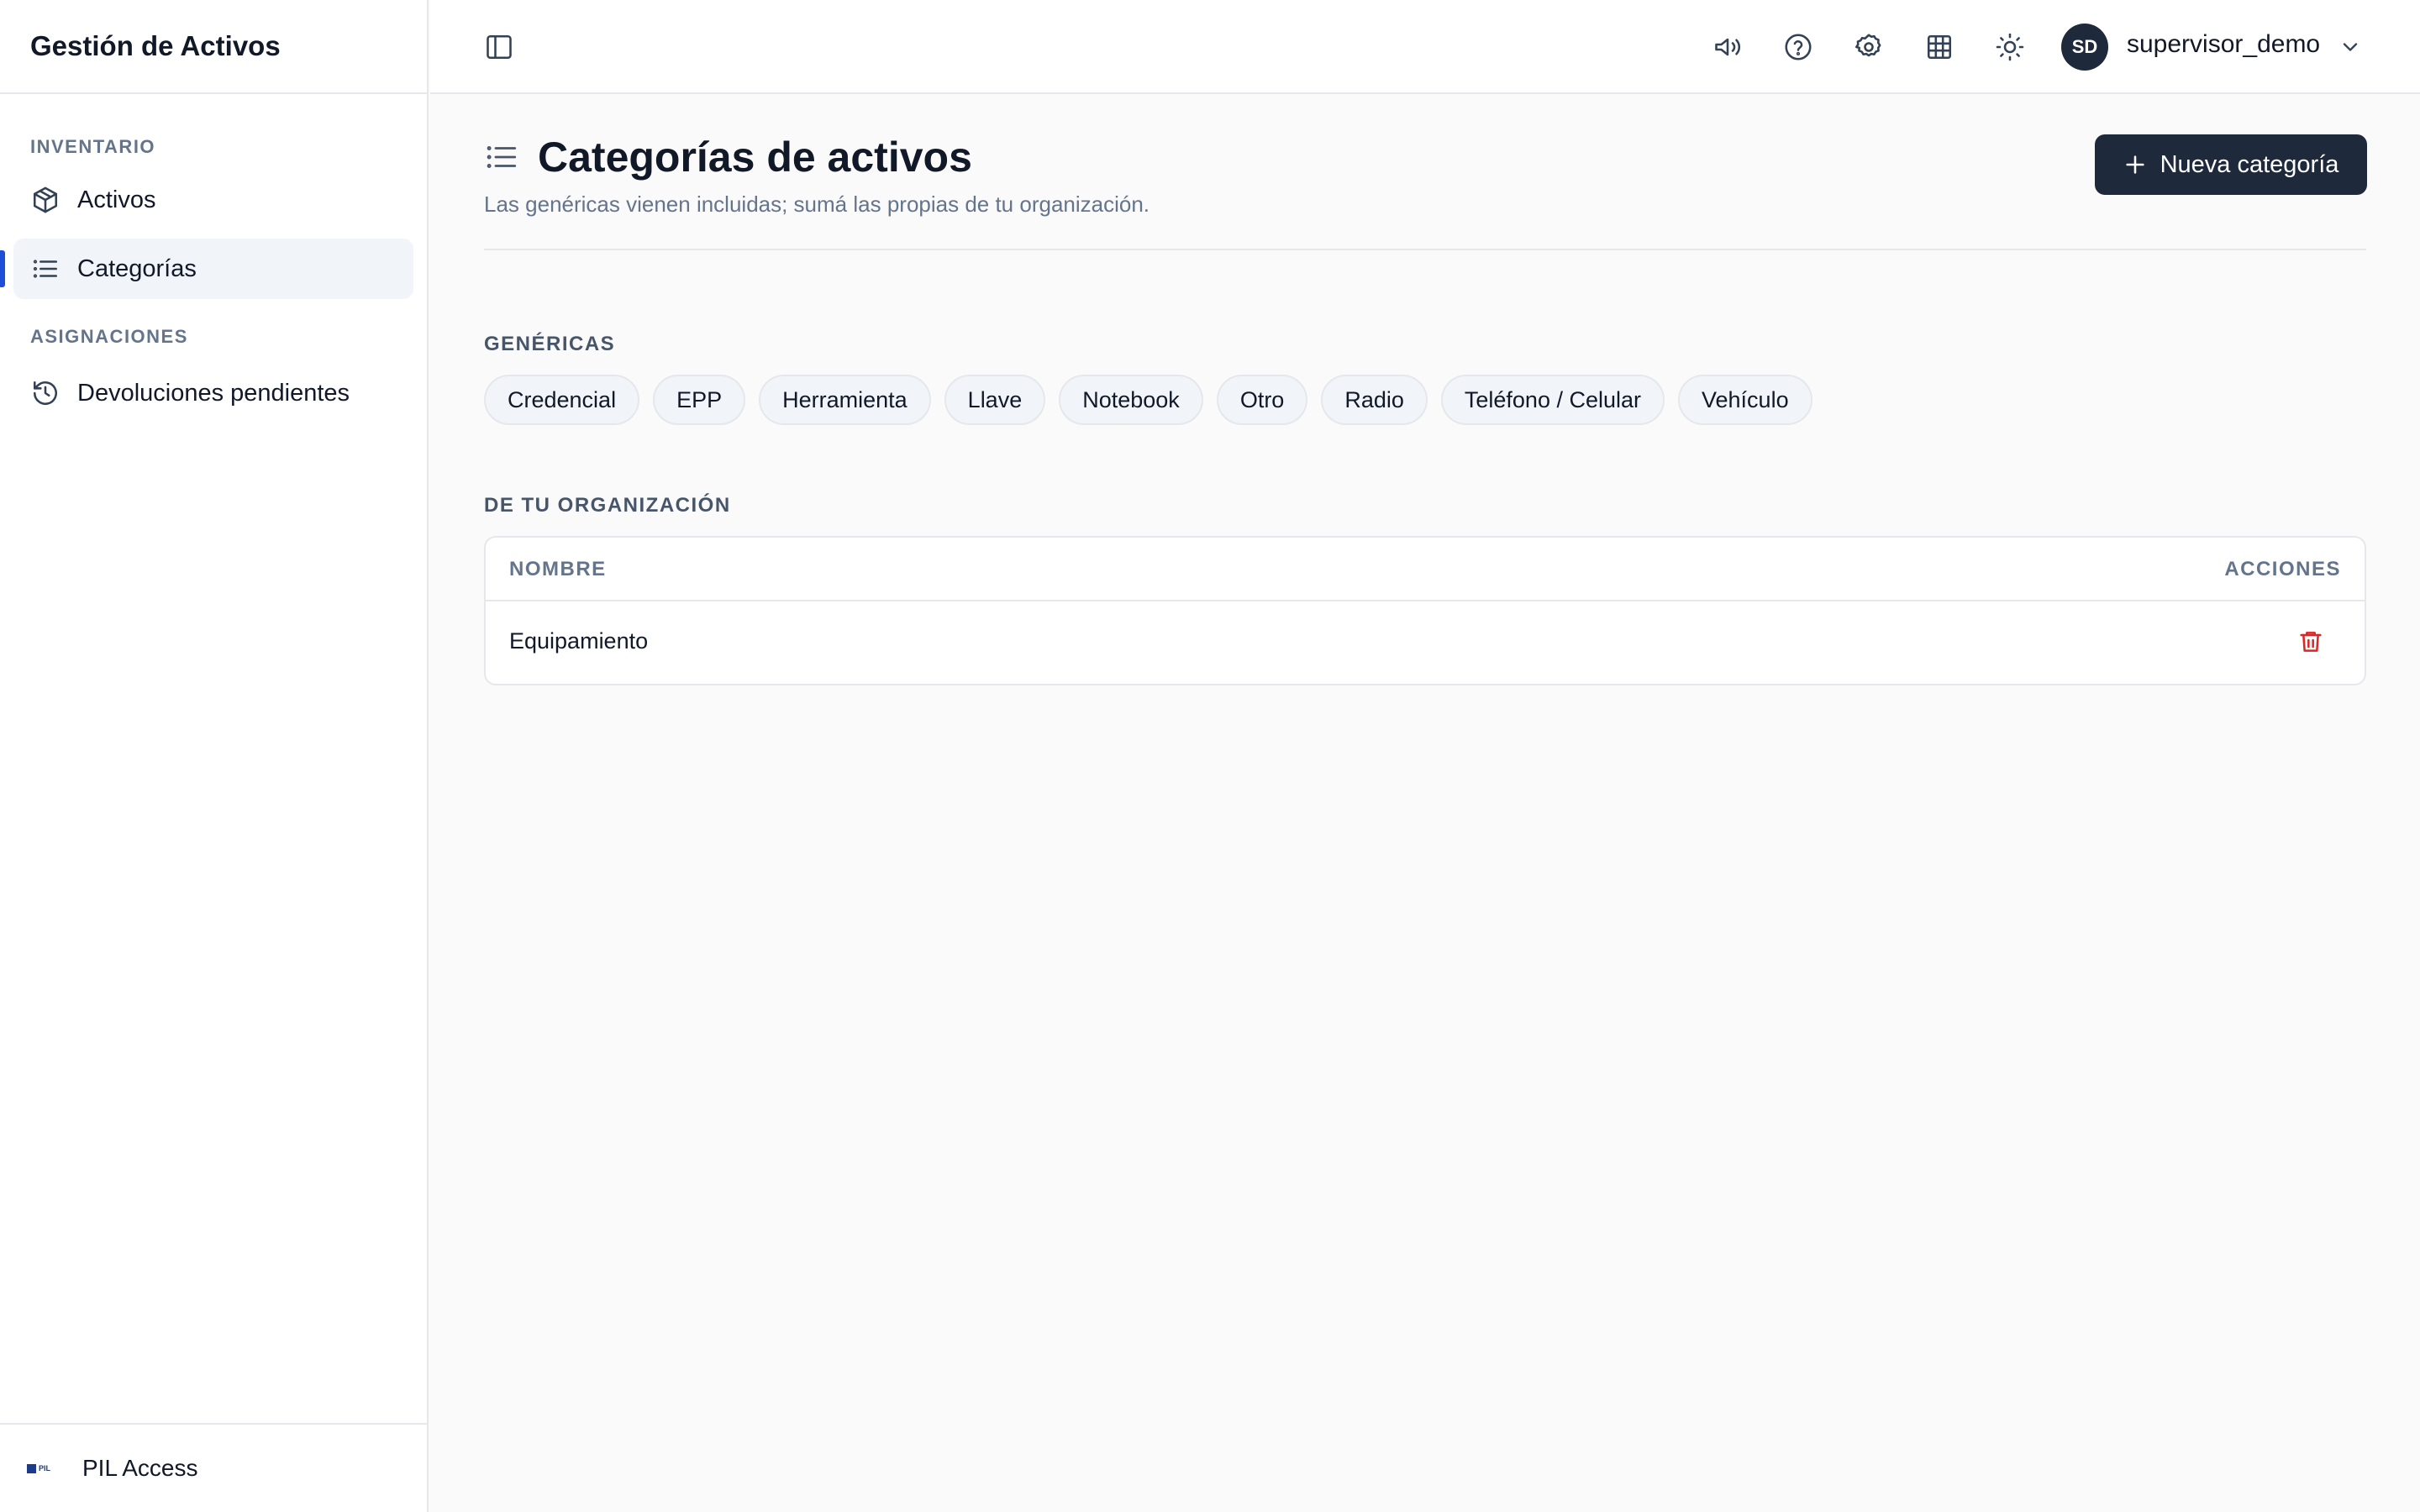 The height and width of the screenshot is (1512, 2420). I want to click on help-icon, so click(1798, 47).